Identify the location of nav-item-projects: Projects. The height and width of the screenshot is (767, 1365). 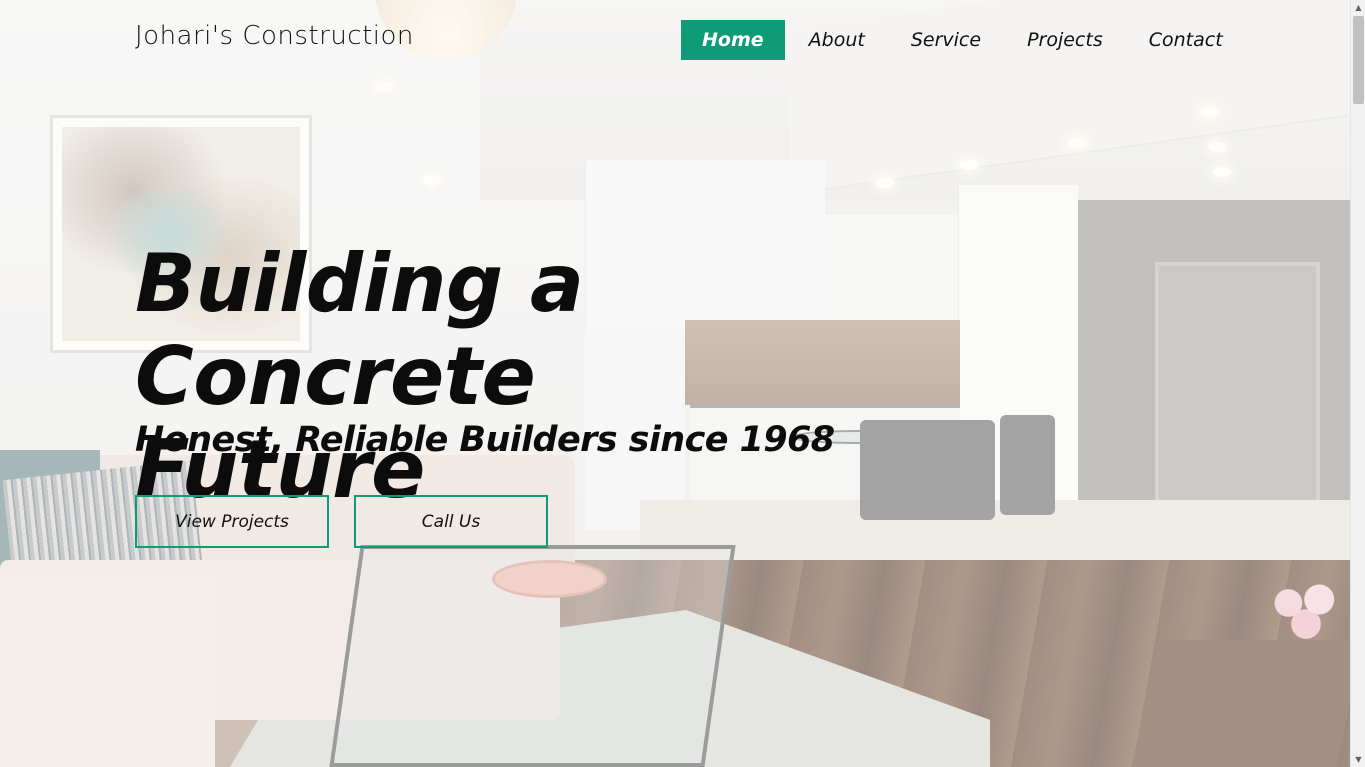
(1065, 40).